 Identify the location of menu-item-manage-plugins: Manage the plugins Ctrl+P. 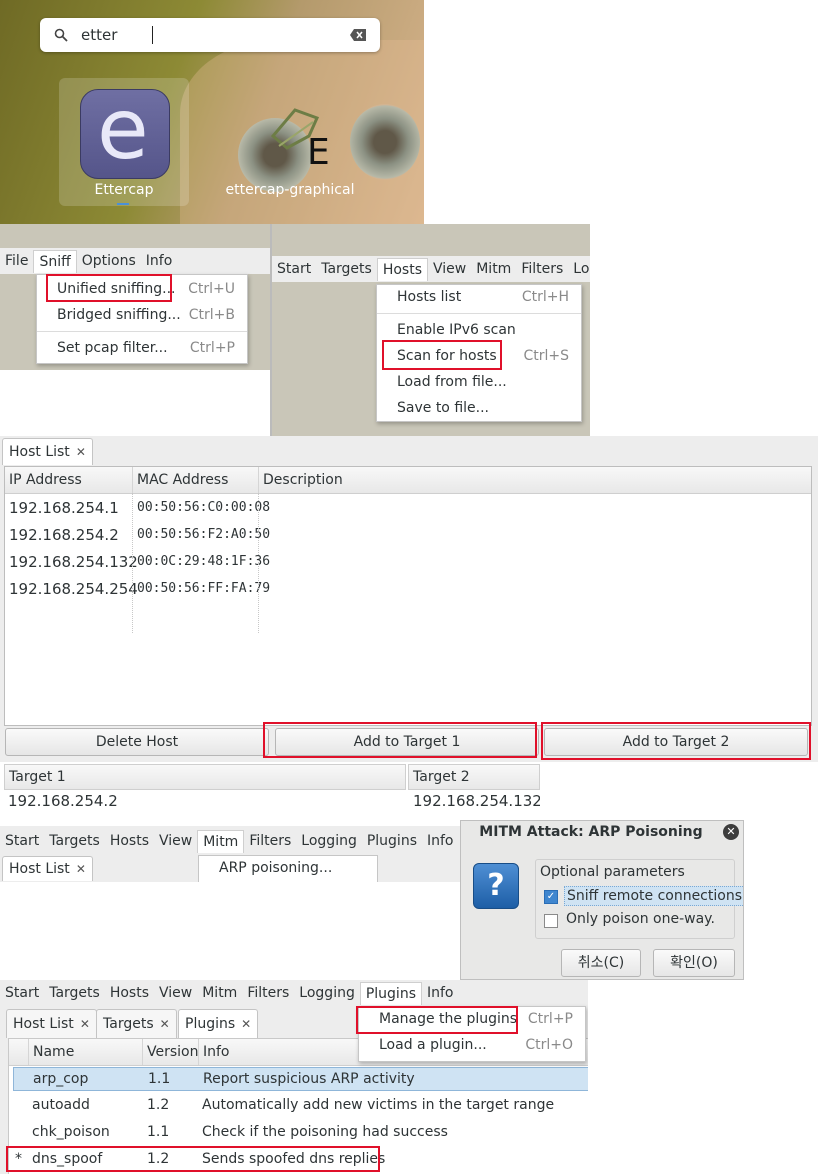
(472, 1019).